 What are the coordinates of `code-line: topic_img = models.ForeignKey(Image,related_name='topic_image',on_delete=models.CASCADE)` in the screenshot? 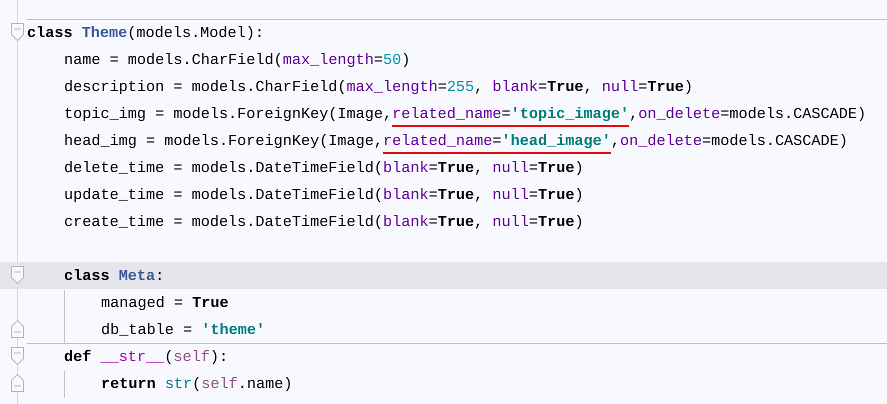 It's located at (465, 114).